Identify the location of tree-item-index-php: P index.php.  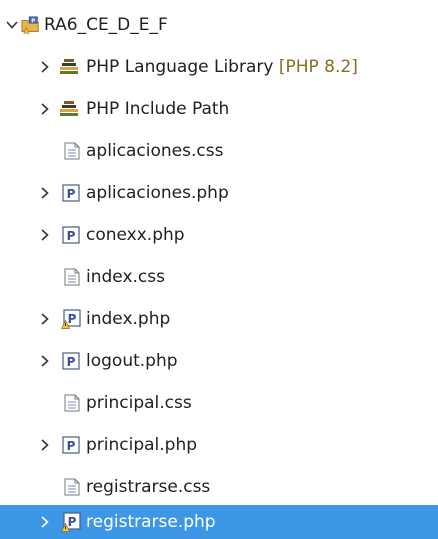
(219, 319).